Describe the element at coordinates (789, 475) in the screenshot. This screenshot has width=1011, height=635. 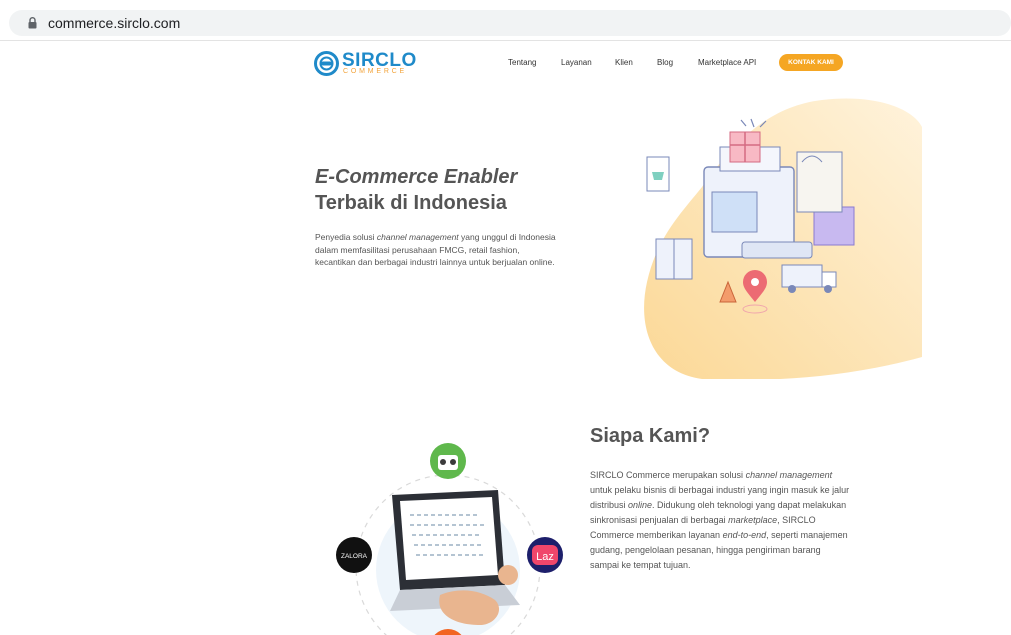
I see `about-emphasis-1: channel management` at that location.